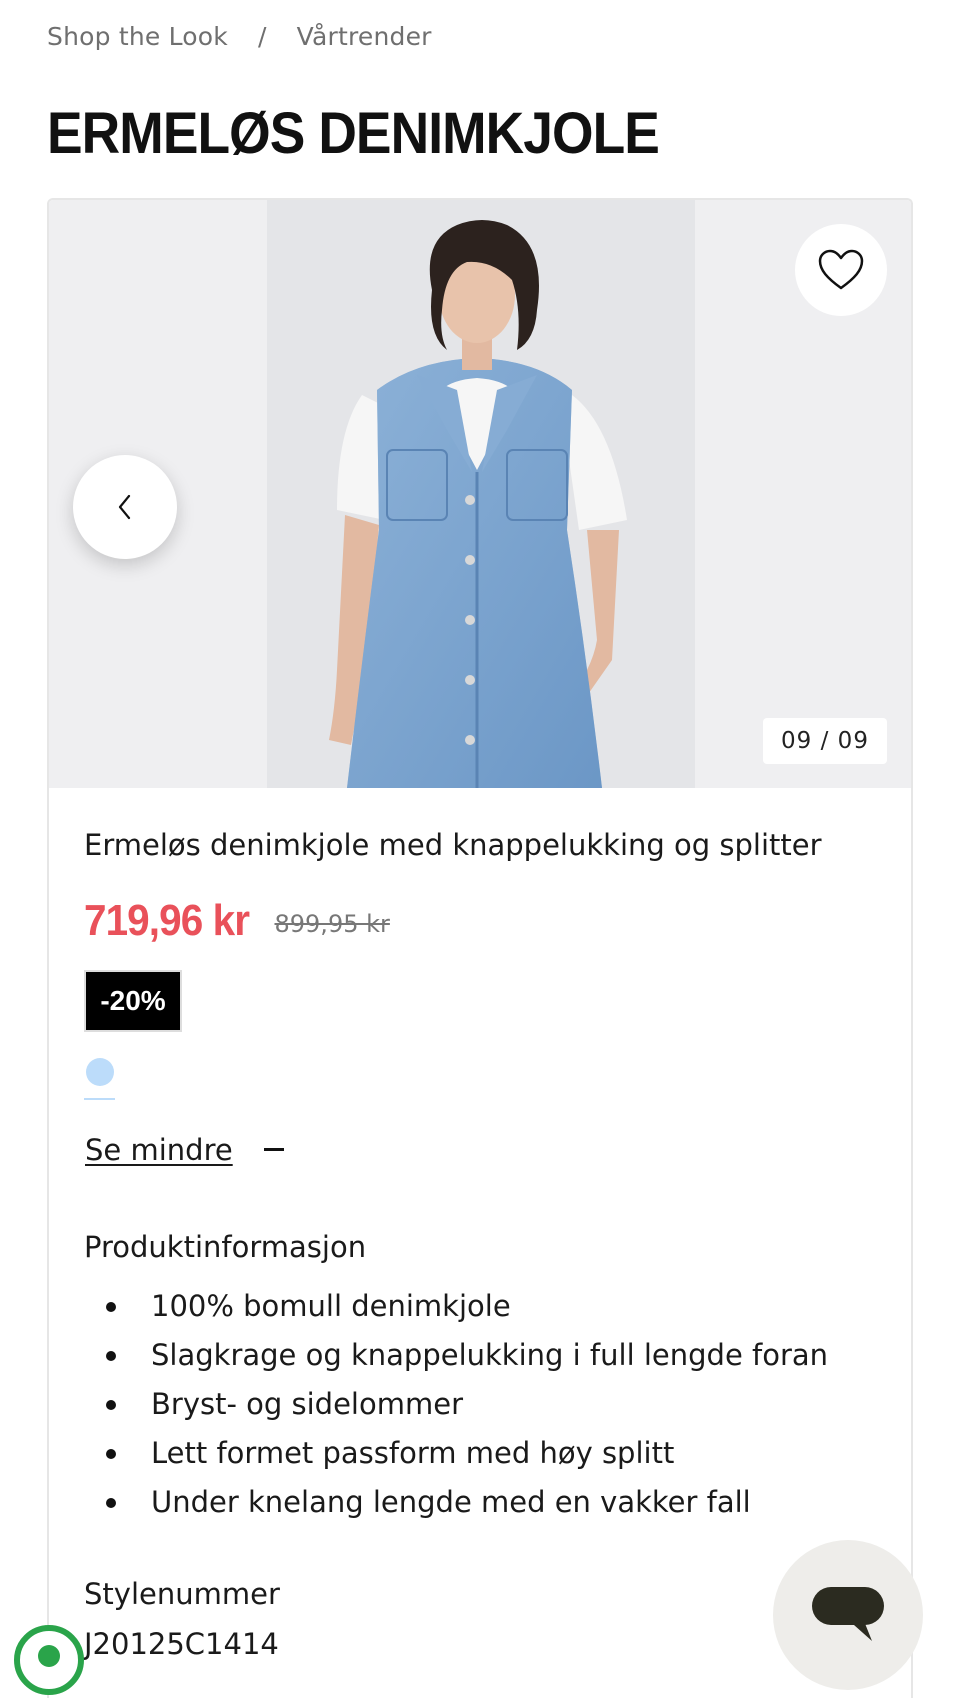 The image size is (960, 1698). Describe the element at coordinates (99, 1099) in the screenshot. I see `selected-swatch-indicator` at that location.